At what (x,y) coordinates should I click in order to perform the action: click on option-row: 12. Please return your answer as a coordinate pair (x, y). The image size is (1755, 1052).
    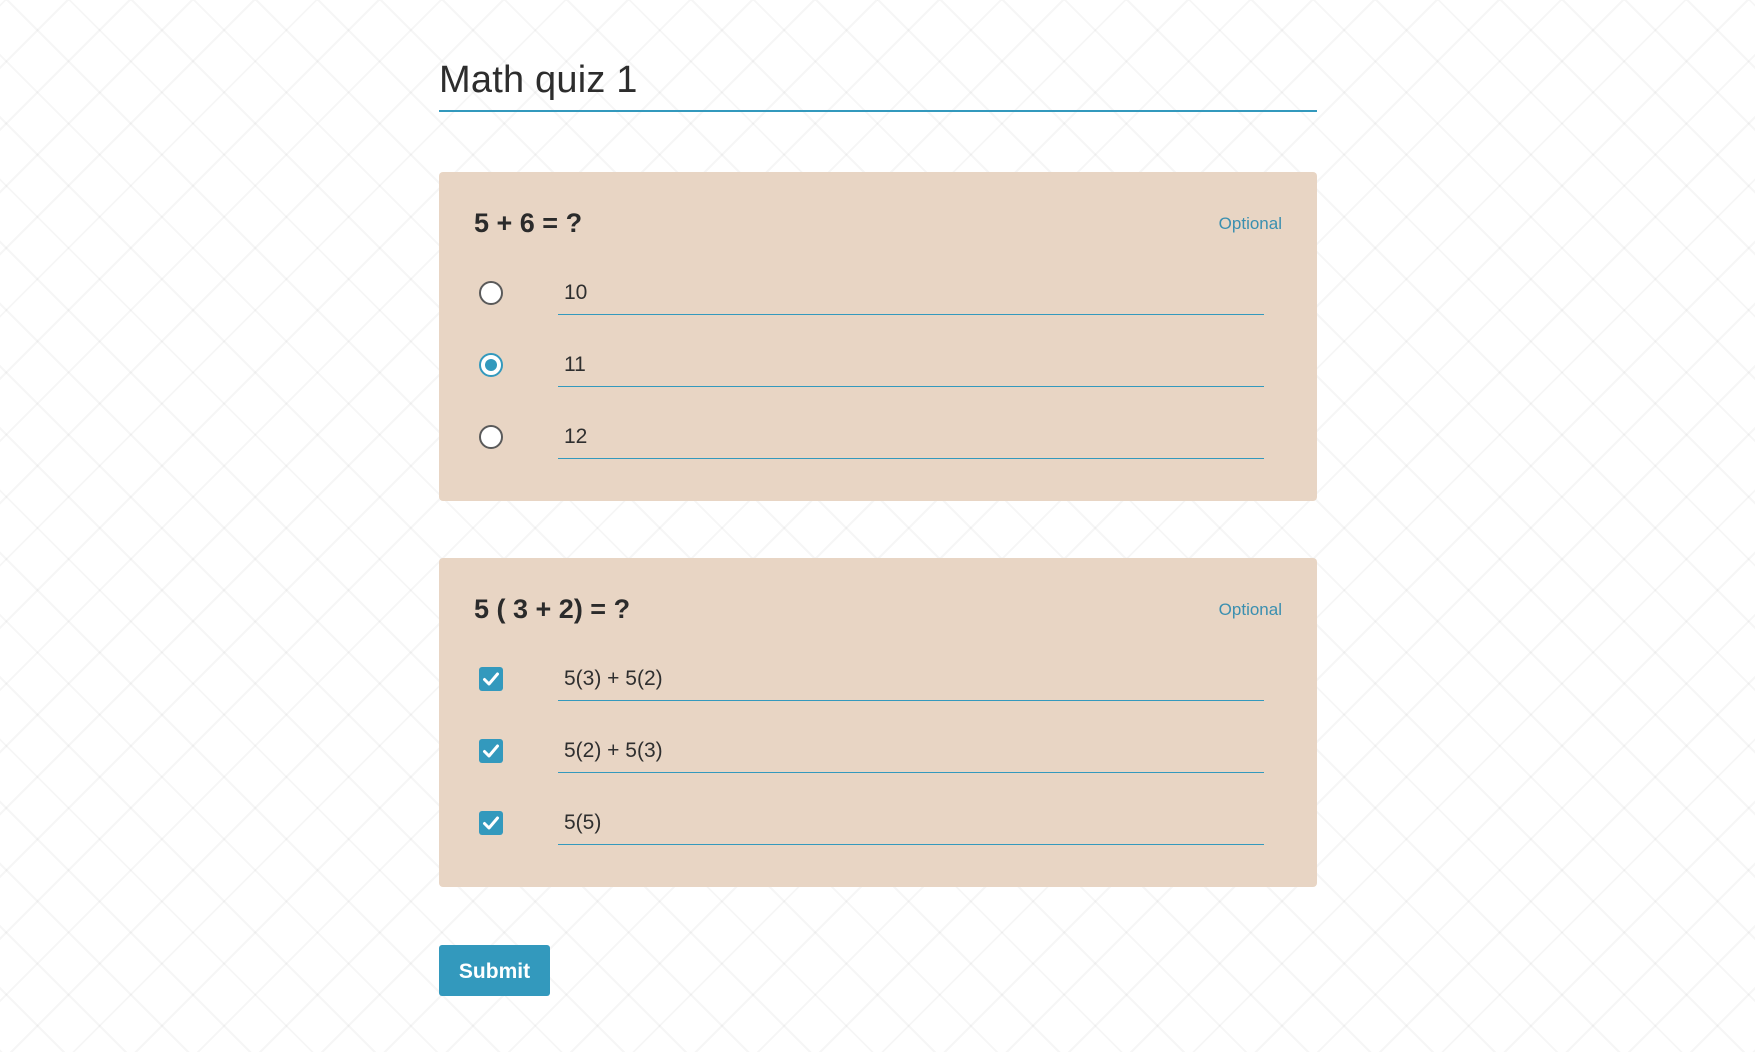
    Looking at the image, I should click on (869, 437).